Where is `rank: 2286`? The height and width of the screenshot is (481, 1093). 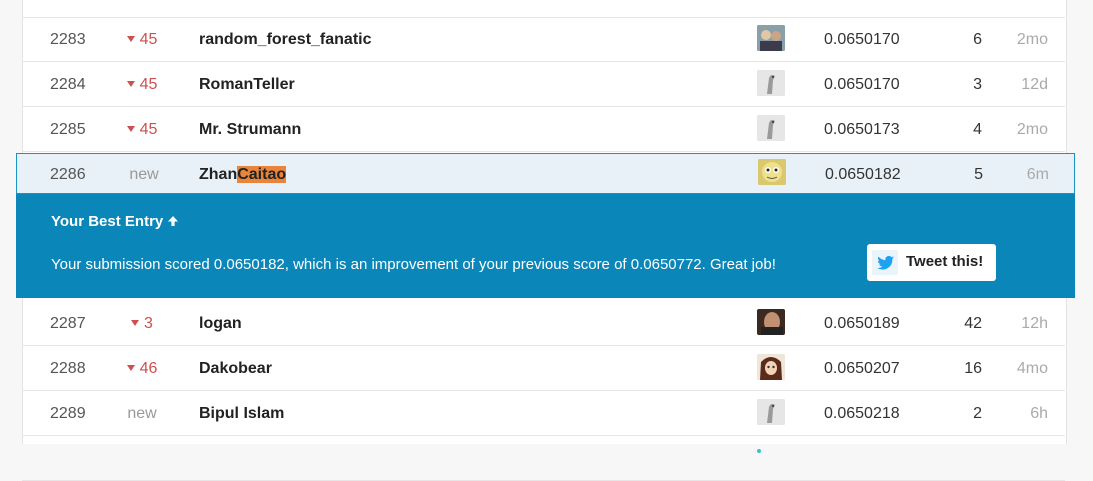
rank: 2286 is located at coordinates (68, 174).